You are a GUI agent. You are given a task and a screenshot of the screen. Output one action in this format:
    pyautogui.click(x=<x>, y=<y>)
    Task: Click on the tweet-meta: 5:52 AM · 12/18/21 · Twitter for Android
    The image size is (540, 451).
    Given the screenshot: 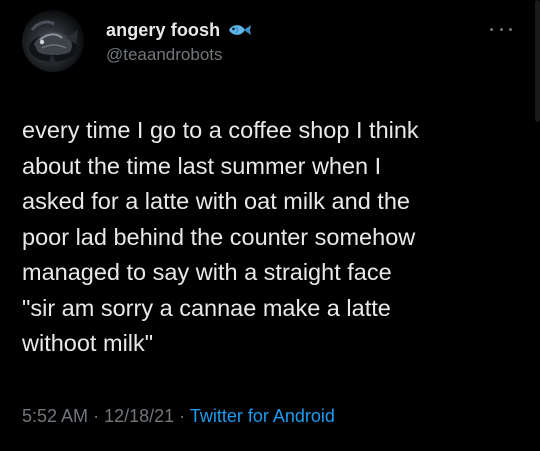 What is the action you would take?
    pyautogui.click(x=178, y=416)
    